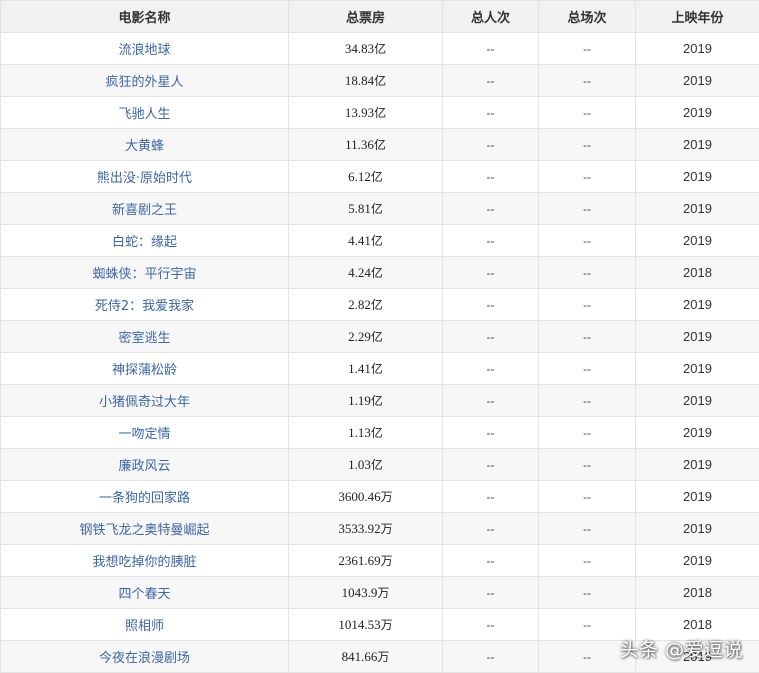 Image resolution: width=759 pixels, height=673 pixels. I want to click on table-row: 四个春天1043.9万----2018, so click(380, 593).